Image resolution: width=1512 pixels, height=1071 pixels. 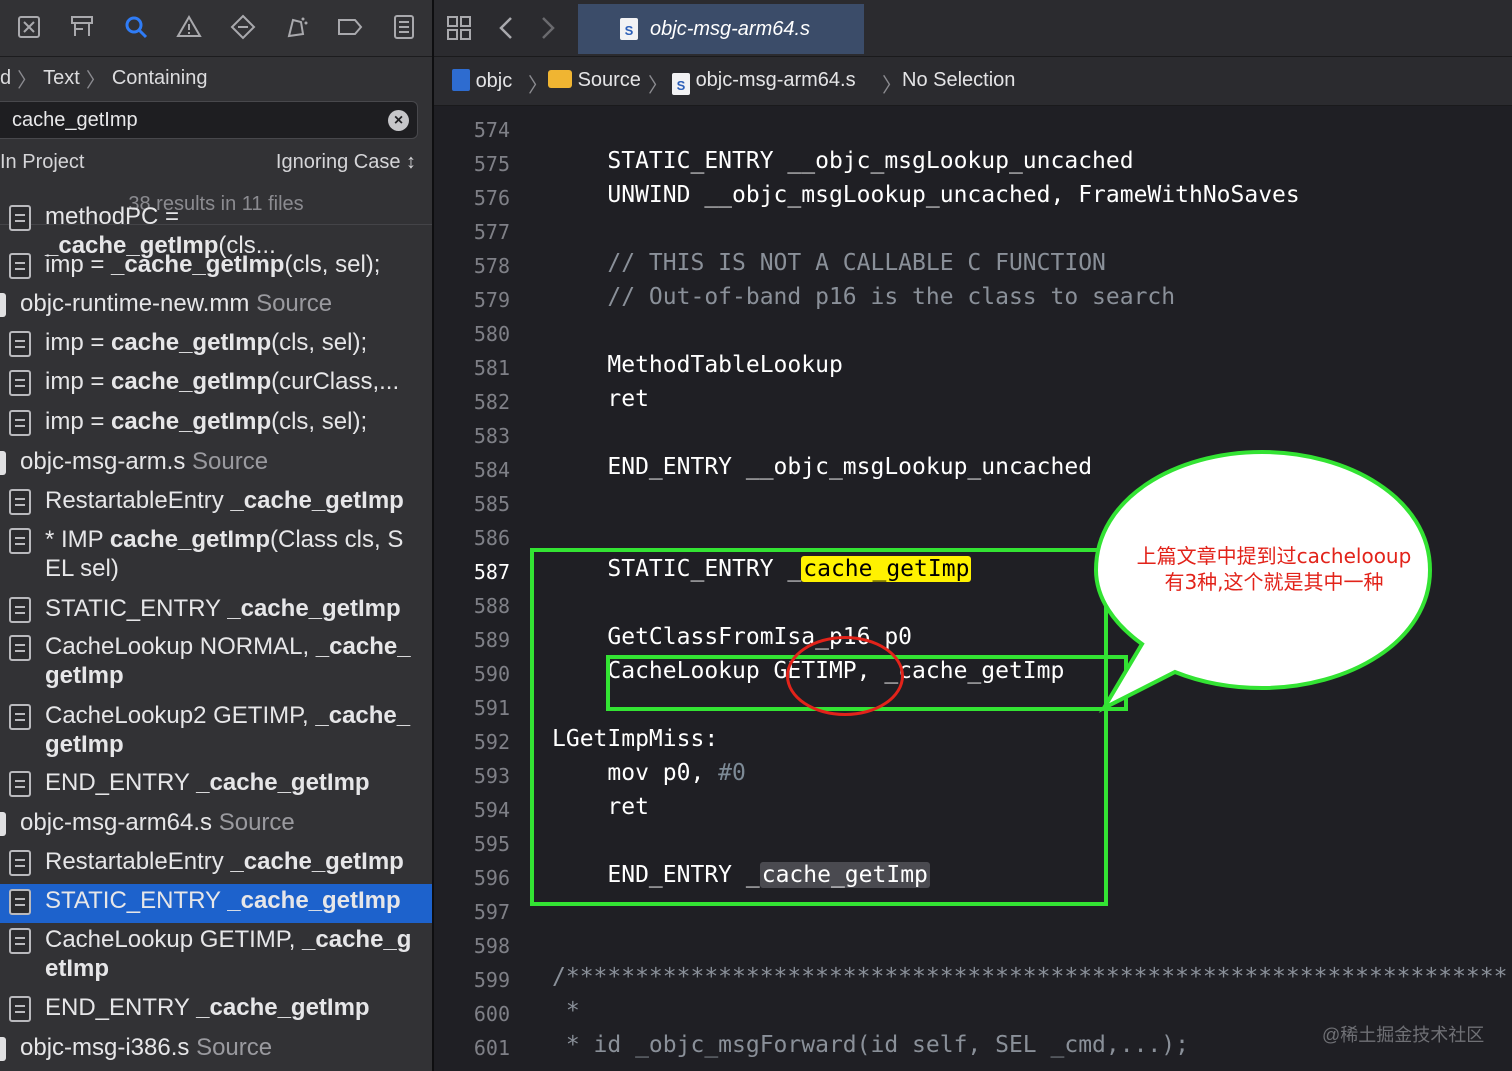 I want to click on highlight-box, so click(x=819, y=727).